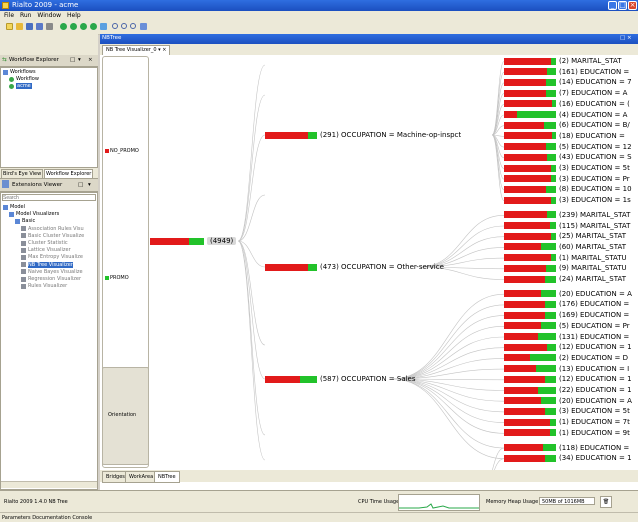  What do you see at coordinates (90, 60) in the screenshot?
I see `close-view-icon: ×` at bounding box center [90, 60].